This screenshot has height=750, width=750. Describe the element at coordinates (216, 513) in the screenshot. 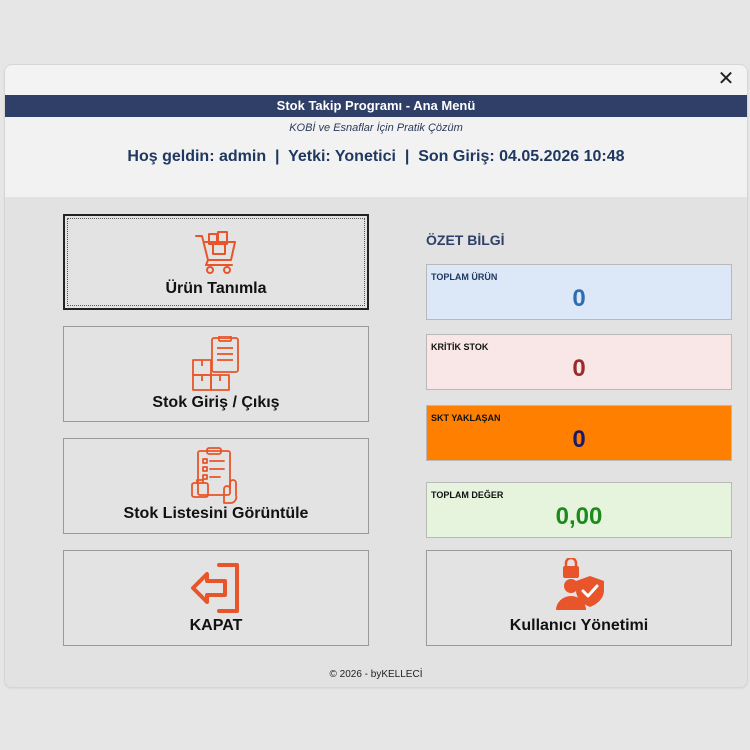

I see `stok-listesi-label: Stok Listesini Görüntüle` at that location.